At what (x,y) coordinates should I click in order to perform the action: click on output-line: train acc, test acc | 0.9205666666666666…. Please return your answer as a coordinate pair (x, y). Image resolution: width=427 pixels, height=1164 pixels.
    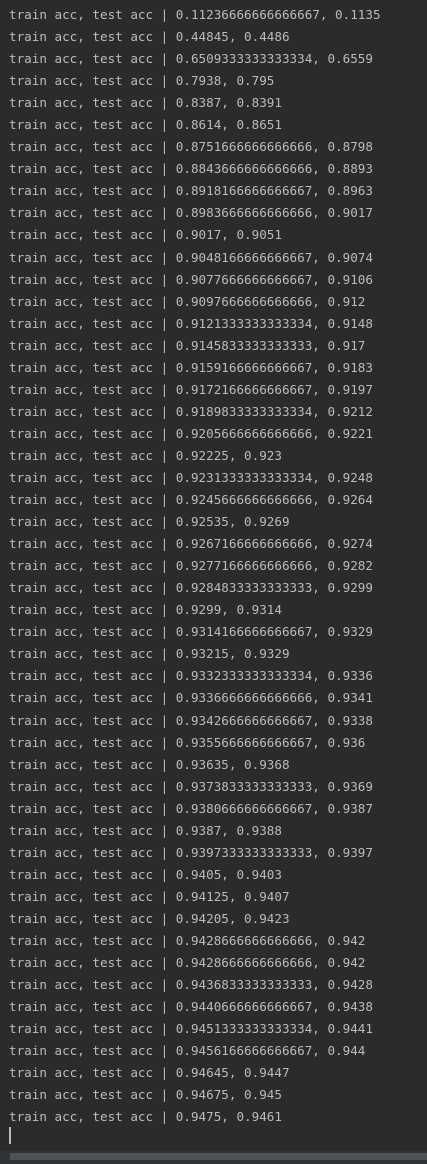
    Looking at the image, I should click on (191, 433).